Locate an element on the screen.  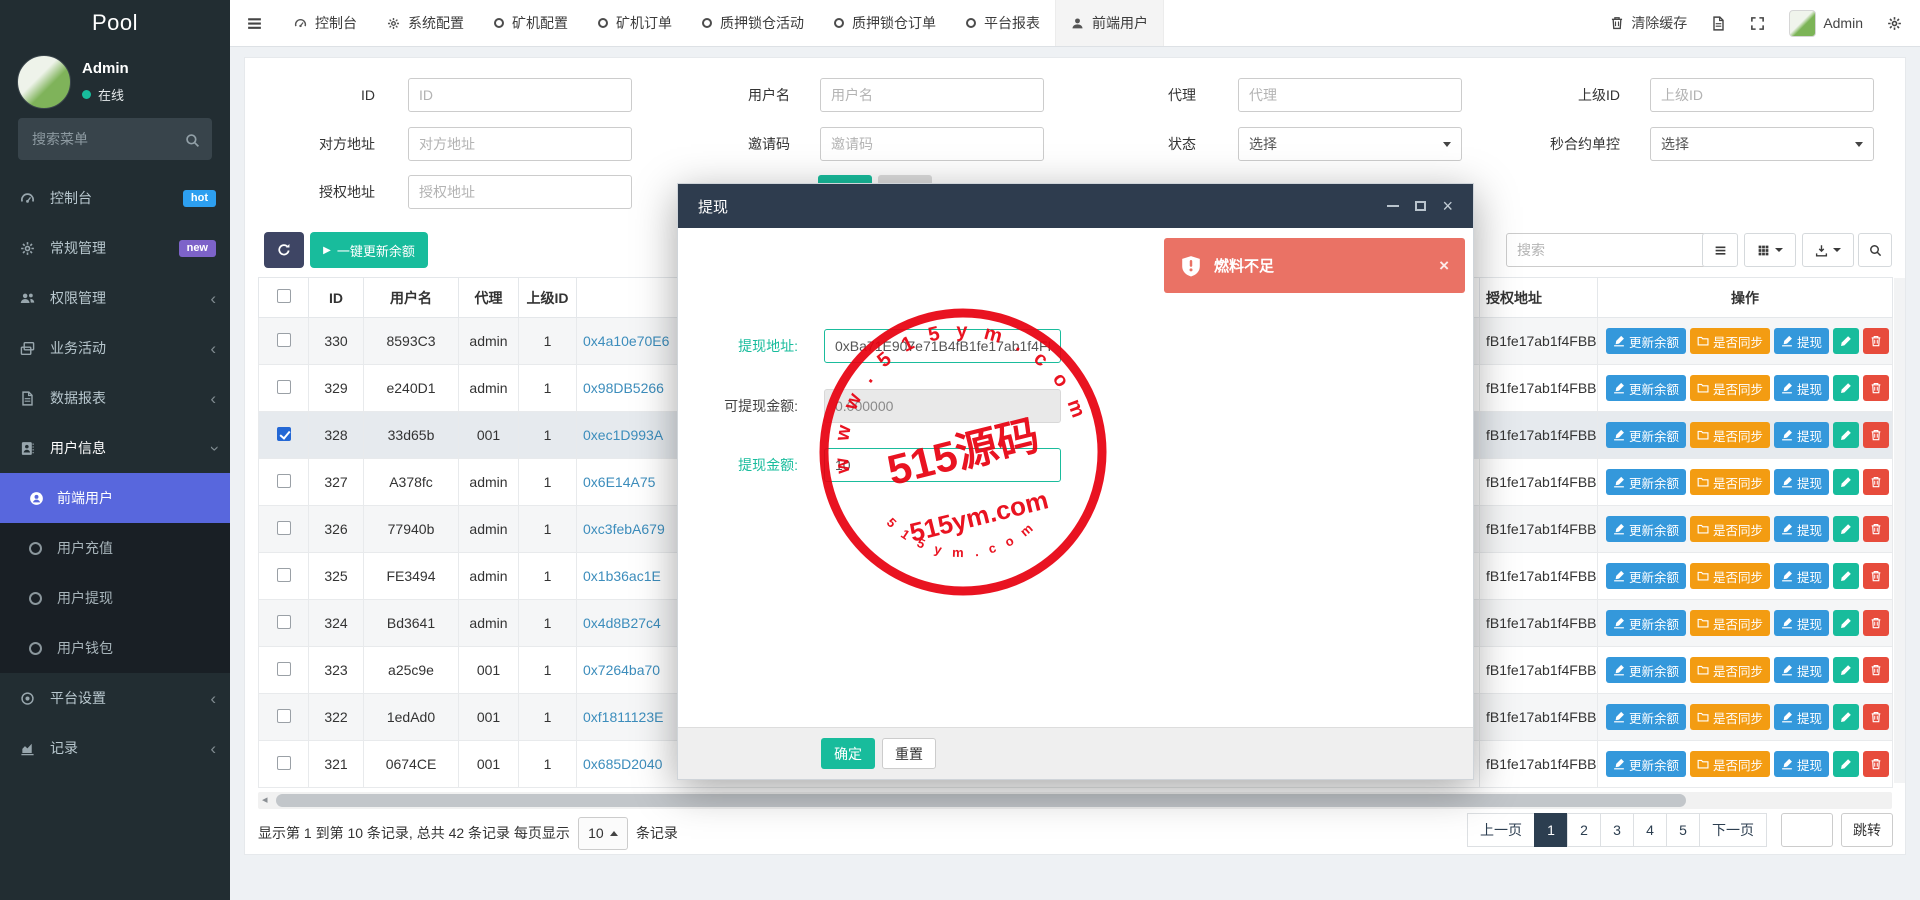
tab-frontend-users: 前端用户 is located at coordinates (1109, 23).